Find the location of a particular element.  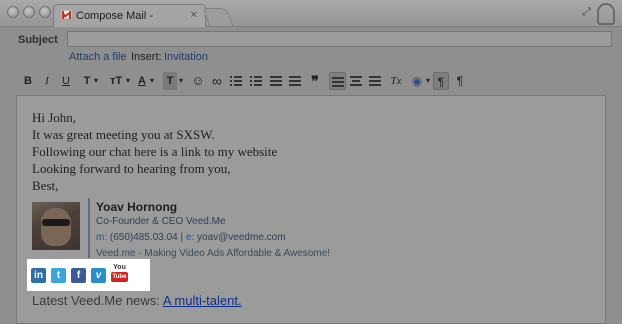

signature-phone: (650)485.03.04 is located at coordinates (143, 237).